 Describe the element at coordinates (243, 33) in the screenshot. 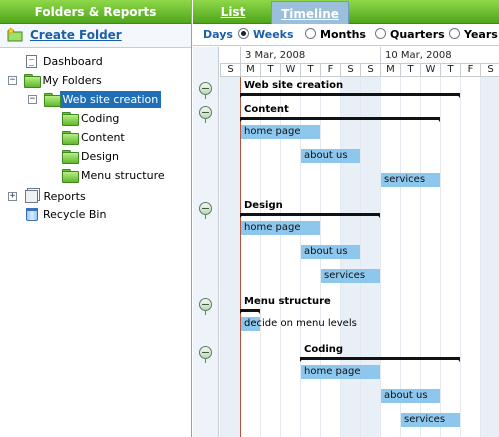

I see `radio-selected-icon` at that location.